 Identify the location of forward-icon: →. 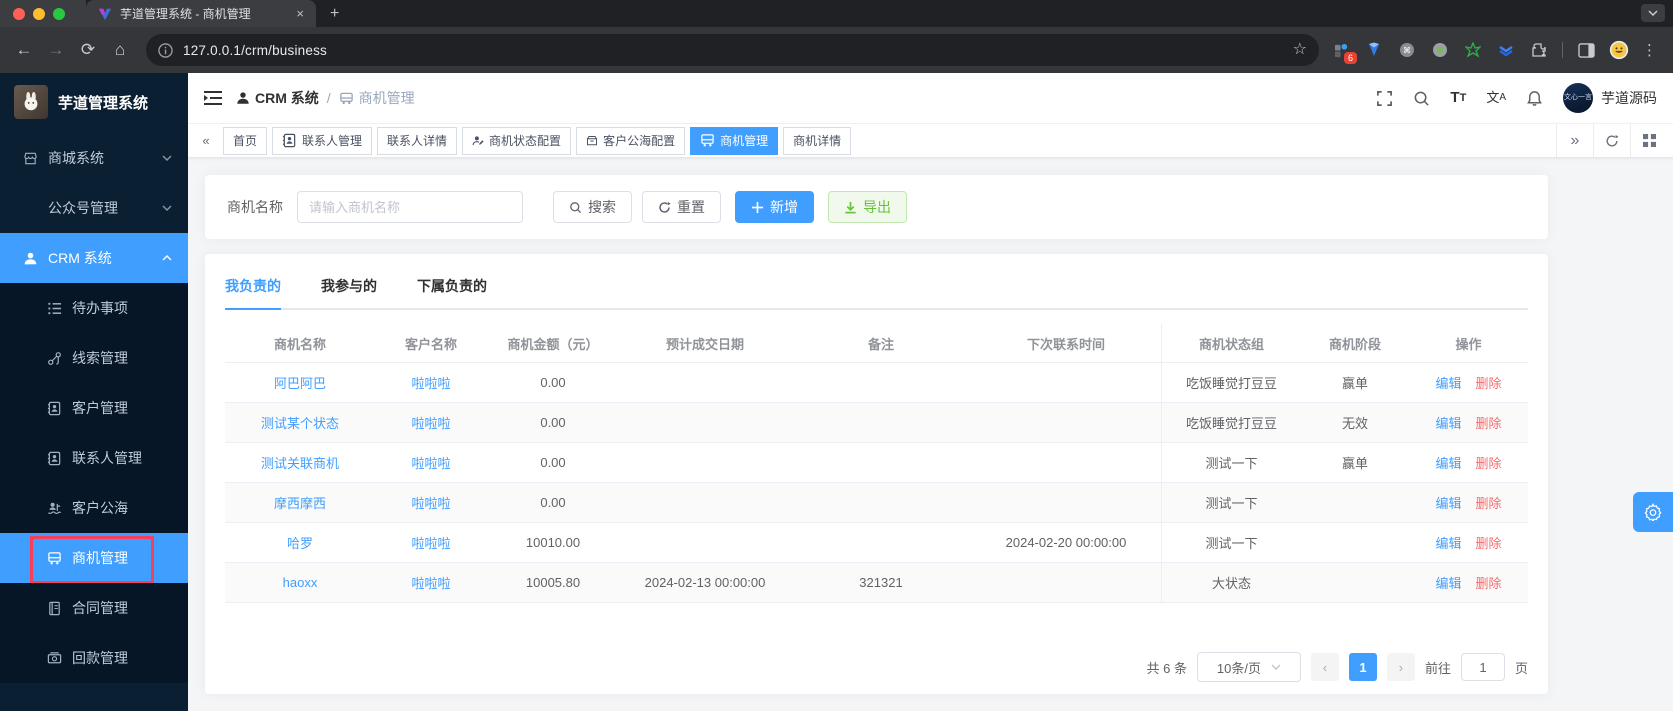
(56, 50).